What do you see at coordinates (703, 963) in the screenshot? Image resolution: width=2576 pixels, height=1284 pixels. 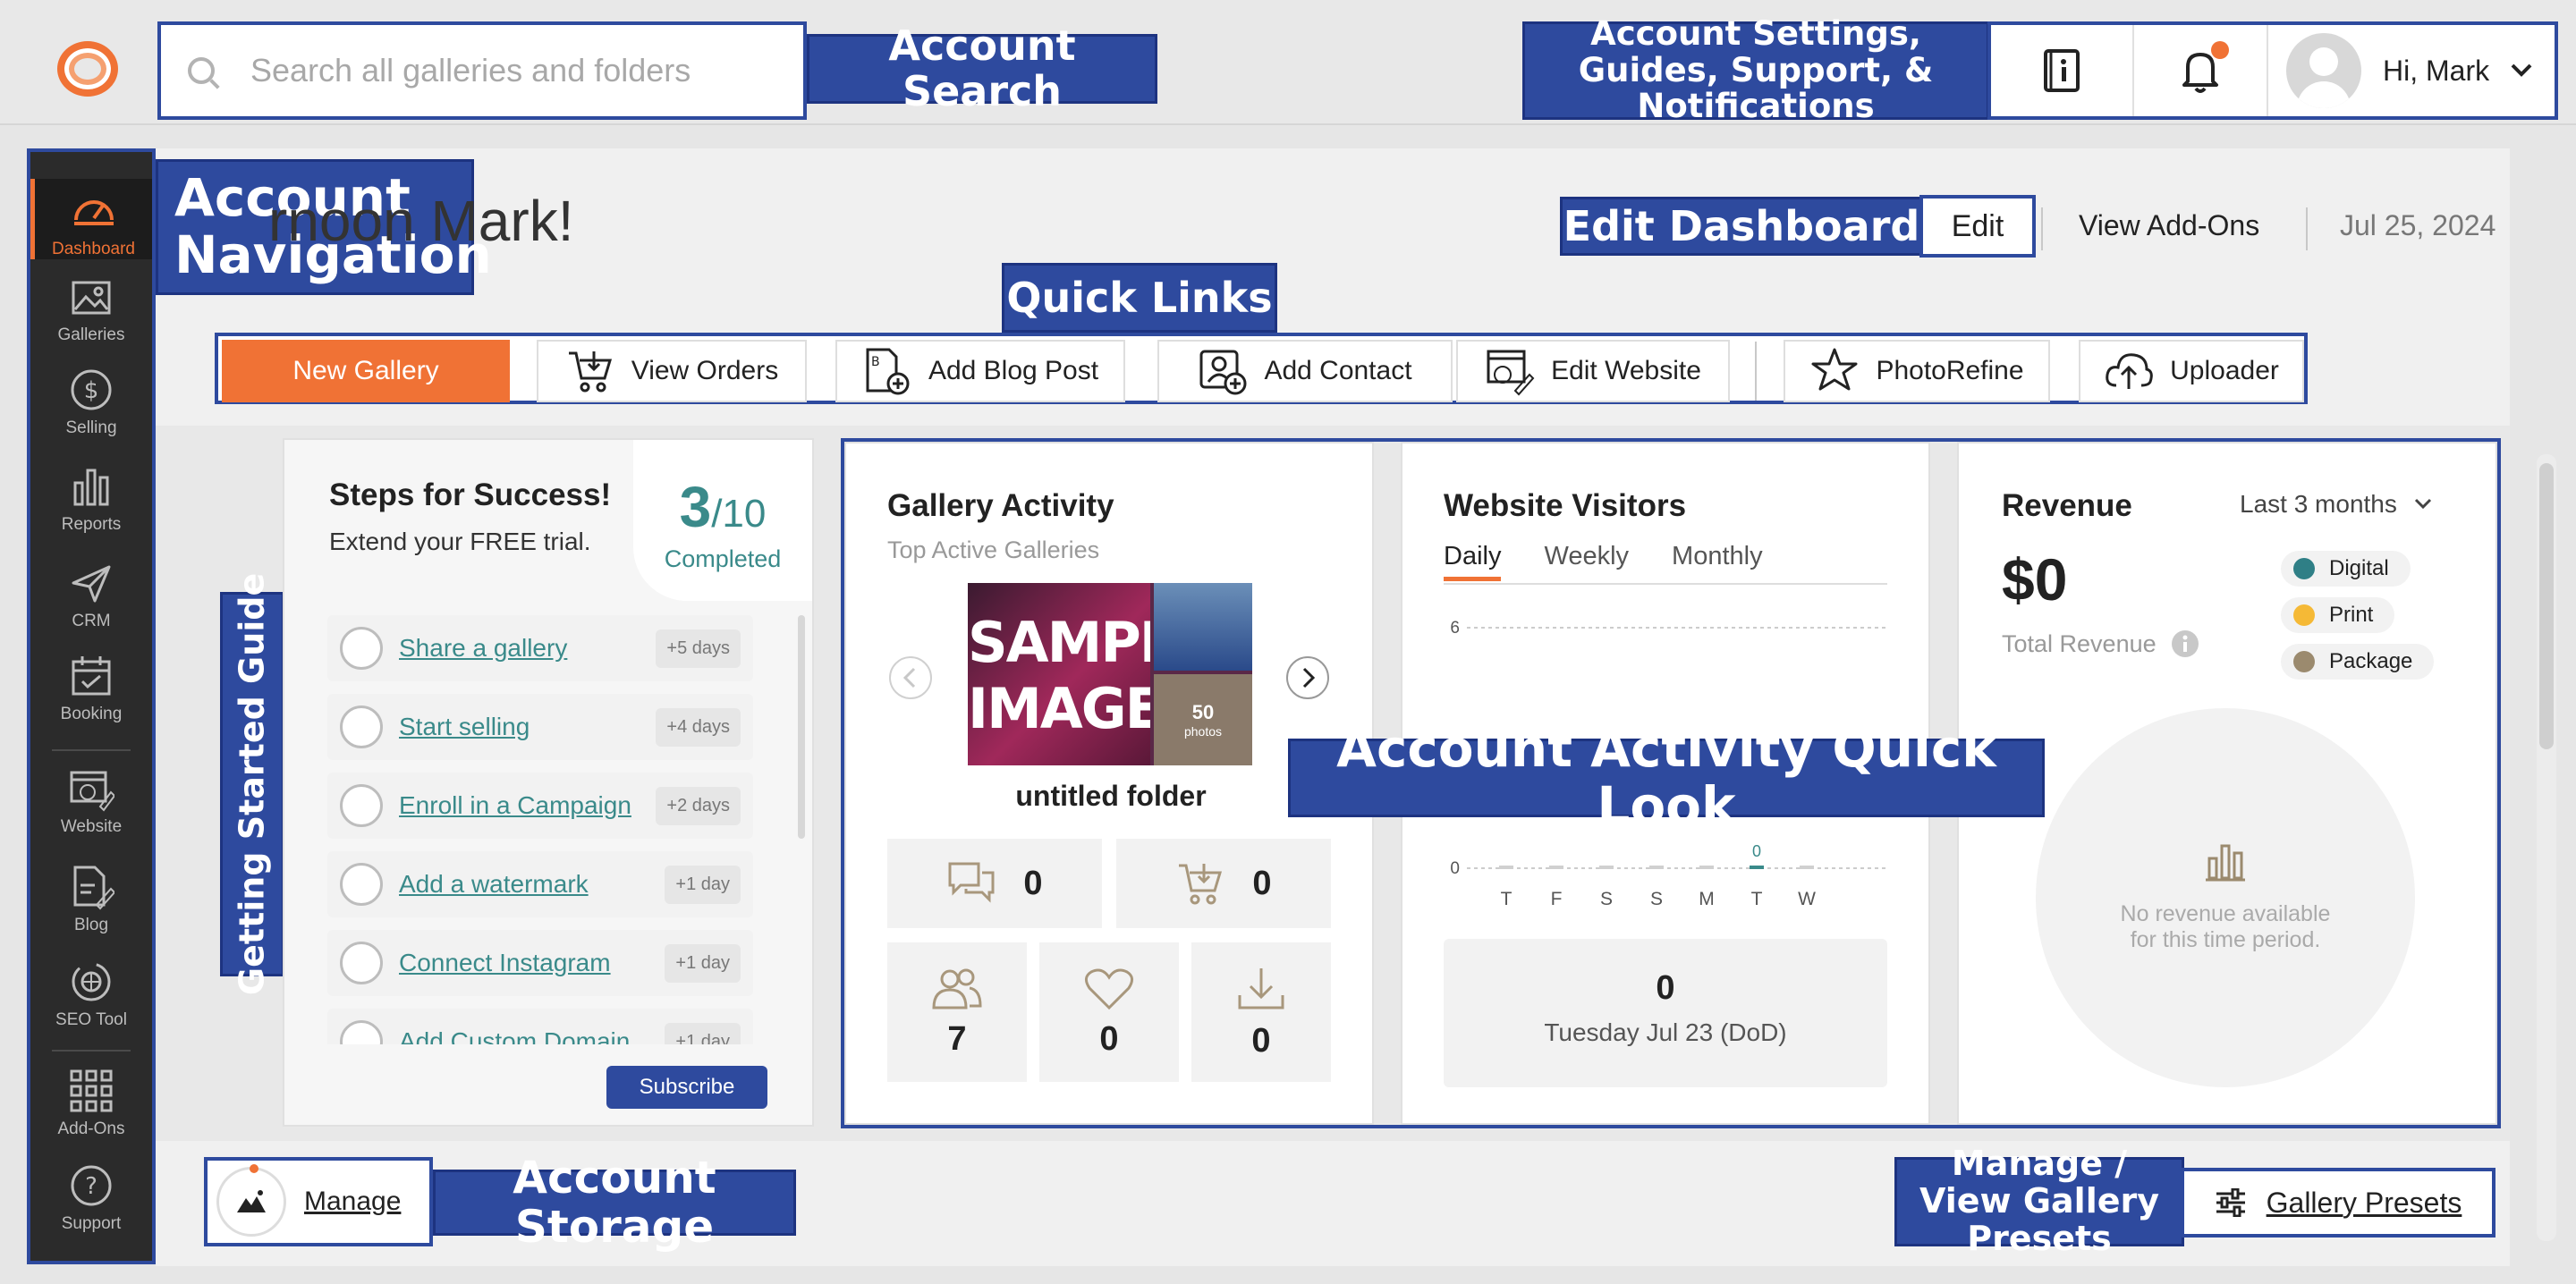 I see `step-reward: +1 day` at bounding box center [703, 963].